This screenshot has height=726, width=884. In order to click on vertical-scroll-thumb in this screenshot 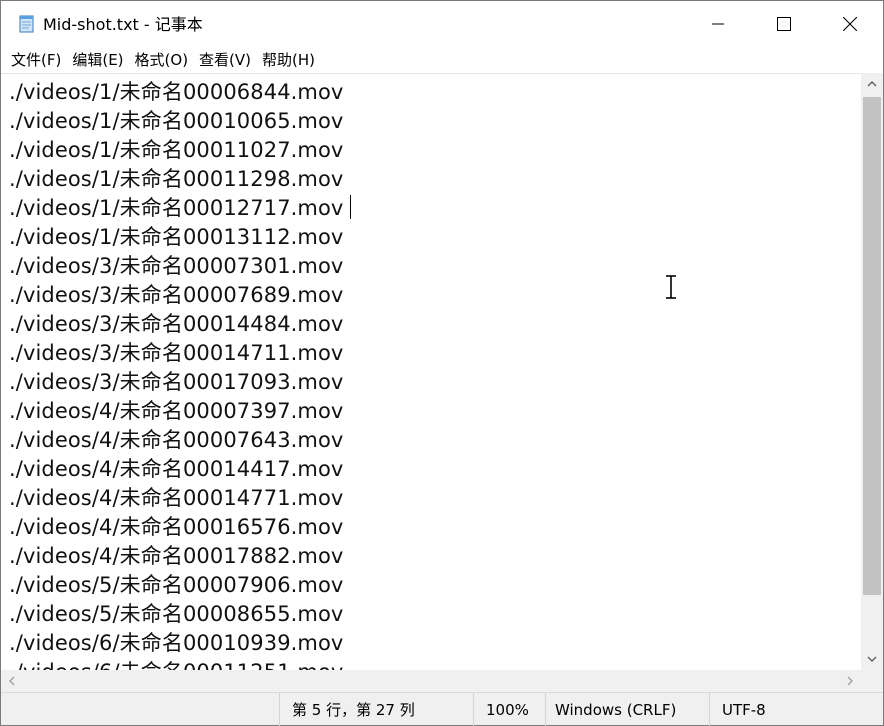, I will do `click(872, 346)`.